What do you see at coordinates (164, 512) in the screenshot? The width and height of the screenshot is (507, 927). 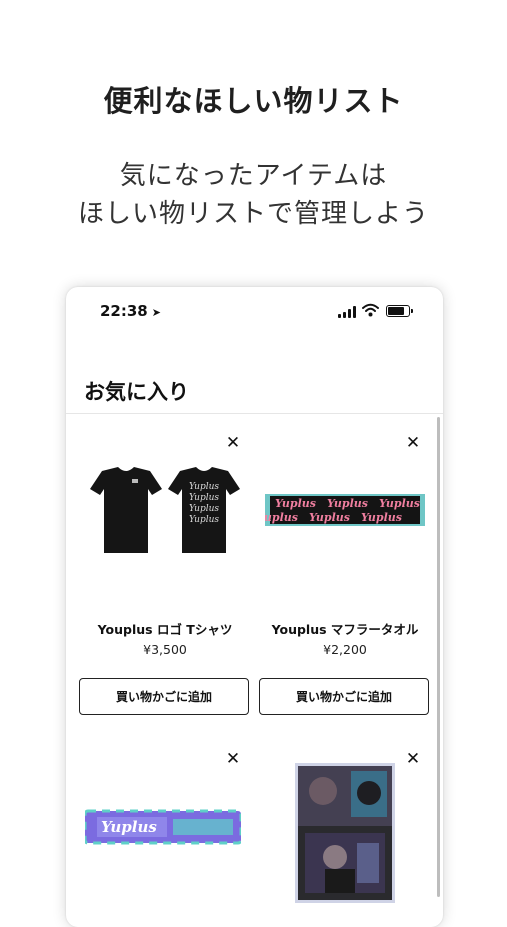 I see `product-image-tshirt: Yuplus Yuplus Yuplus Yuplus` at bounding box center [164, 512].